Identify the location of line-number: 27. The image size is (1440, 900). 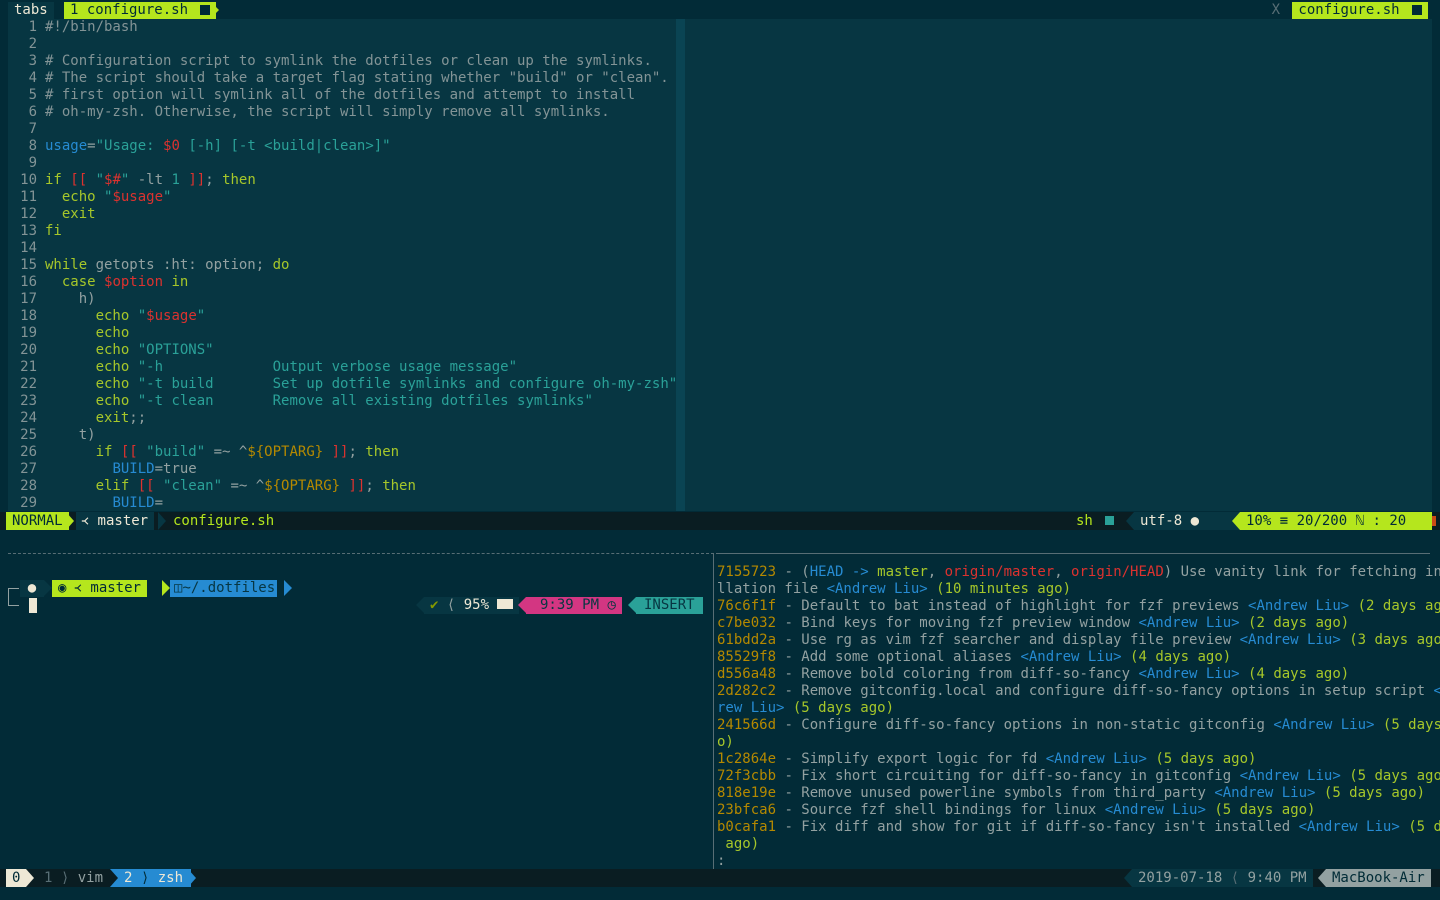
(28, 469).